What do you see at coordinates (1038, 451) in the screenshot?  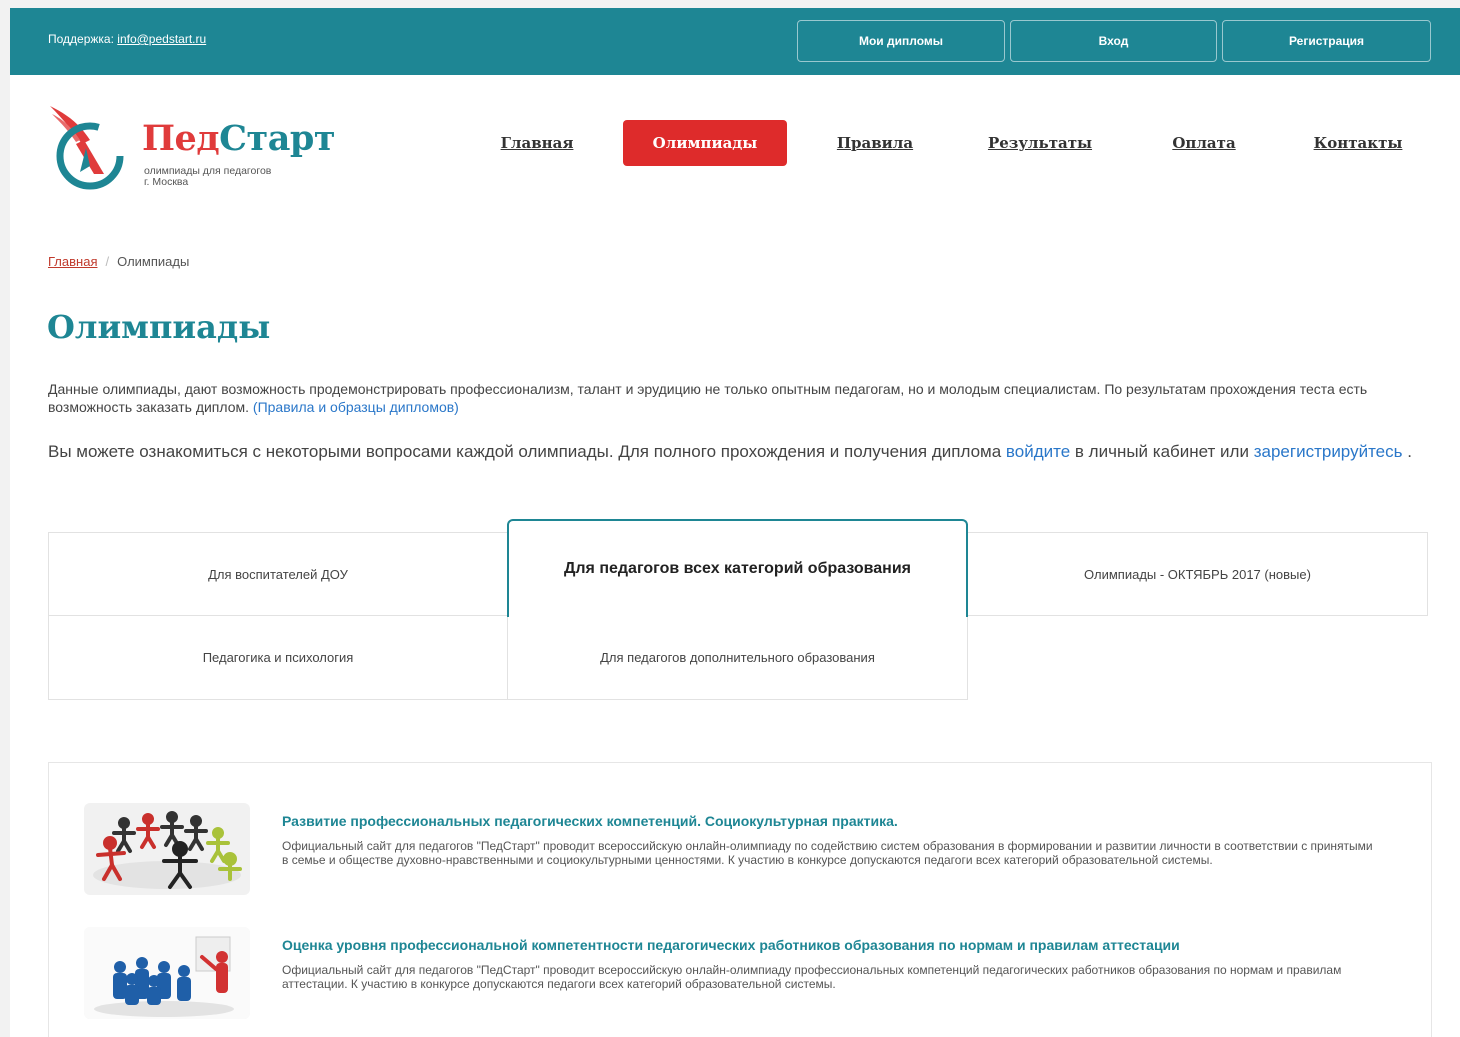 I see `login-link: войдите` at bounding box center [1038, 451].